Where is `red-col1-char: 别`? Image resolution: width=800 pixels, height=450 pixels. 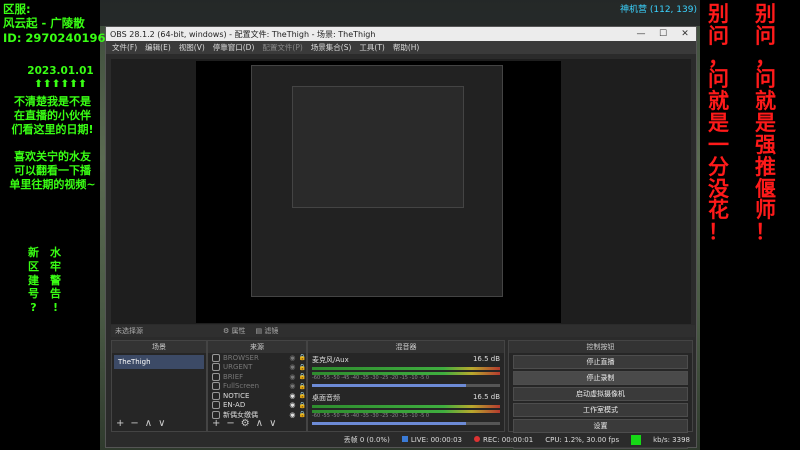 red-col1-char: 别 is located at coordinates (718, 14).